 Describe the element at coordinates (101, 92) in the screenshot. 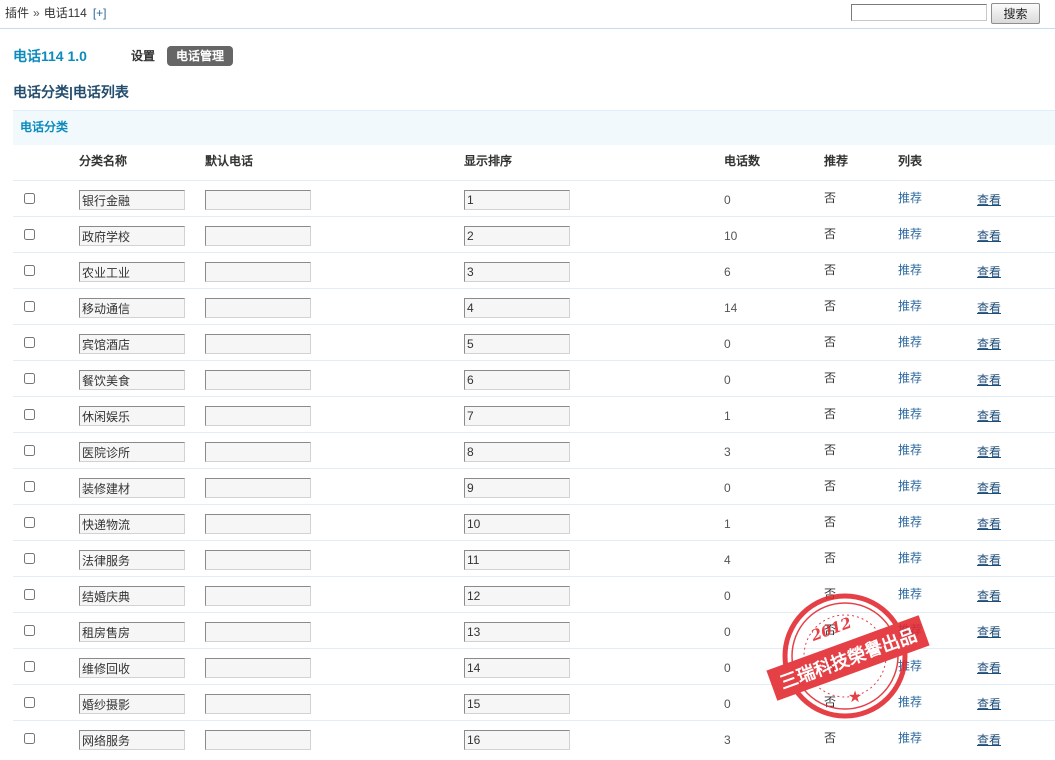

I see `subnav-list-link: 电话列表` at that location.